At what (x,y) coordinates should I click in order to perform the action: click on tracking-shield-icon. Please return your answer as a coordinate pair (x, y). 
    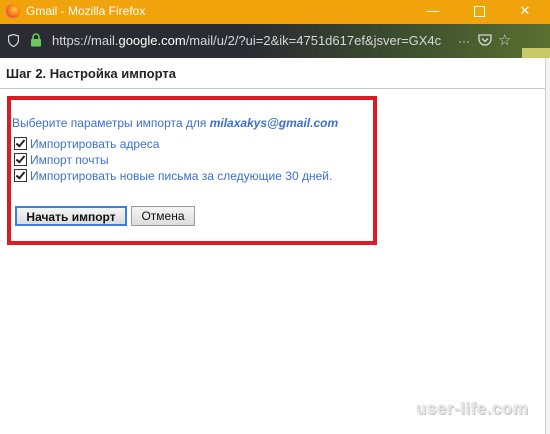
    Looking at the image, I should click on (13, 40).